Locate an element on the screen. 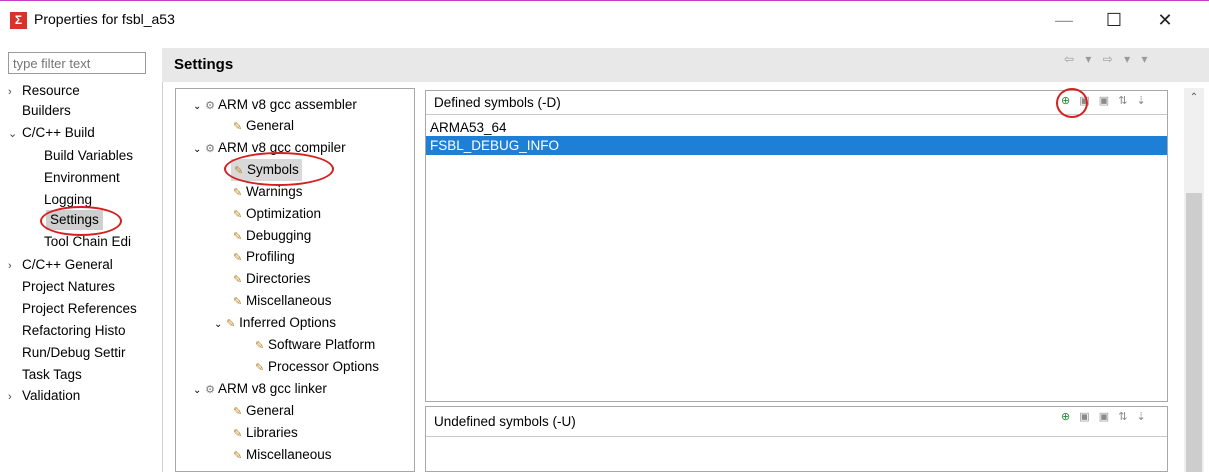  panel-title: Undefined symbols (-U) is located at coordinates (505, 421).